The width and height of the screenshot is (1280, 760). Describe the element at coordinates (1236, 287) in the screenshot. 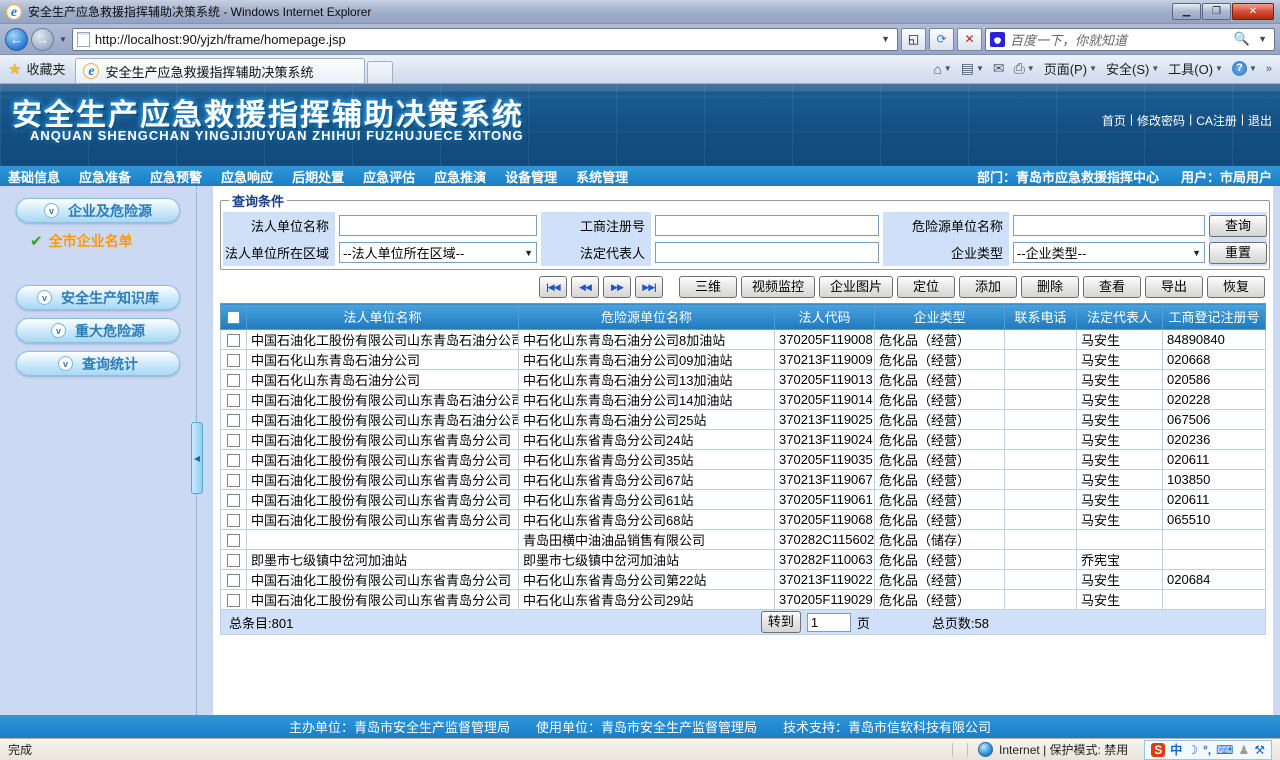

I see `toolbar-button-8: 恢复` at that location.